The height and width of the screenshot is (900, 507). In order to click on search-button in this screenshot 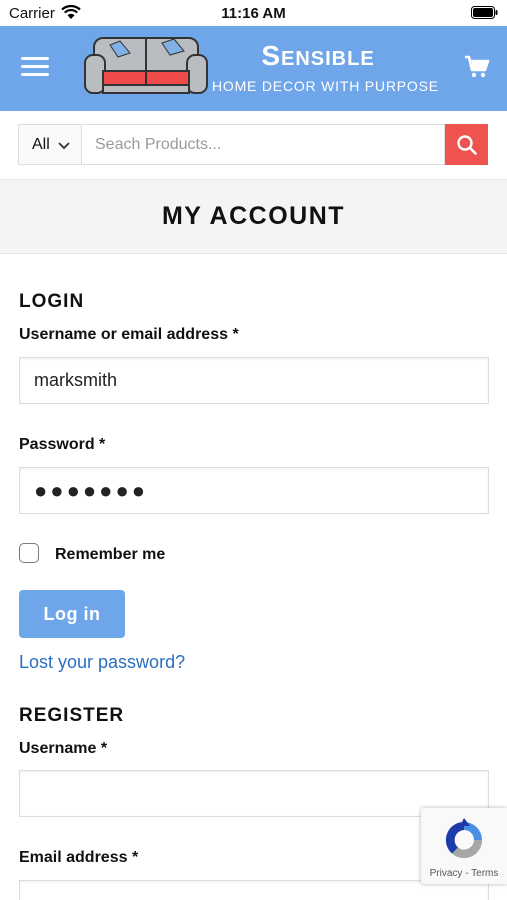, I will do `click(466, 144)`.